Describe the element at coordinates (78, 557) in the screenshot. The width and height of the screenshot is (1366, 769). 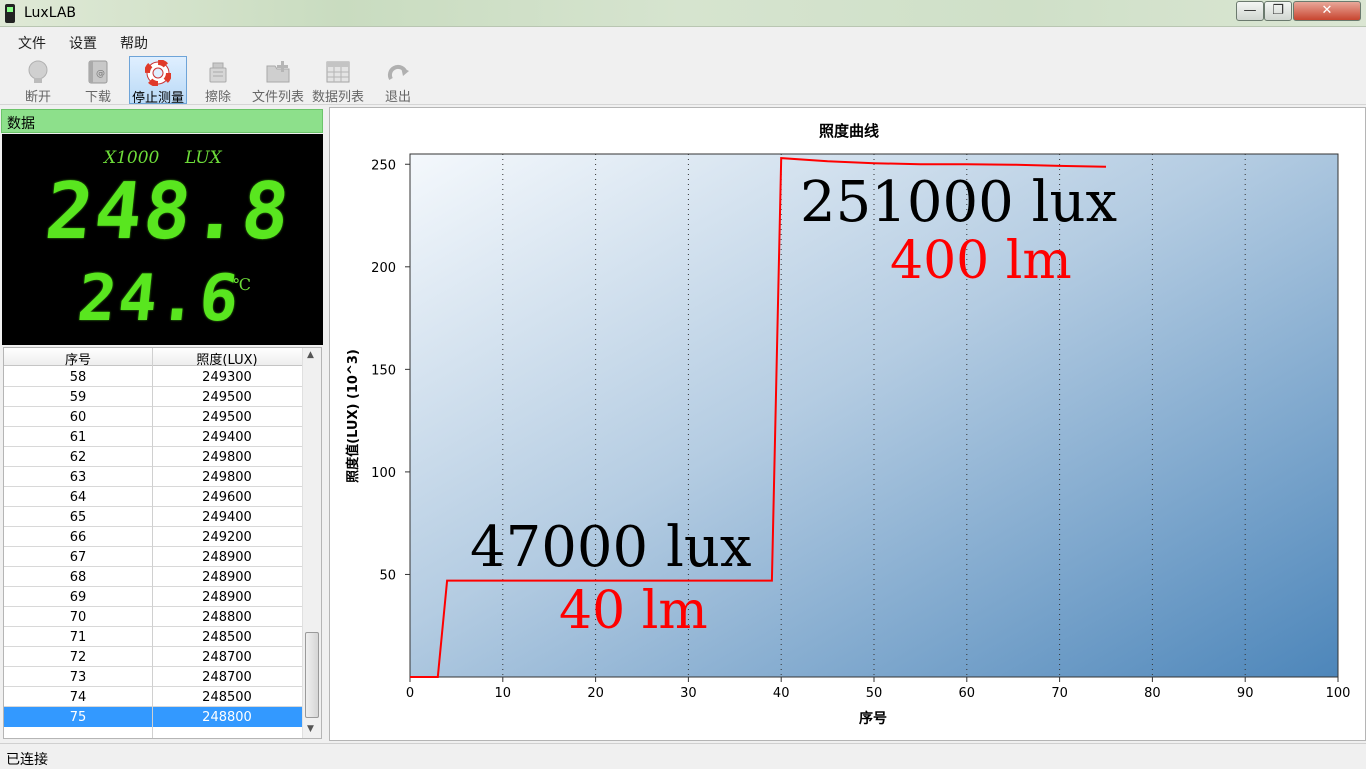
I see `cell-index: 67` at that location.